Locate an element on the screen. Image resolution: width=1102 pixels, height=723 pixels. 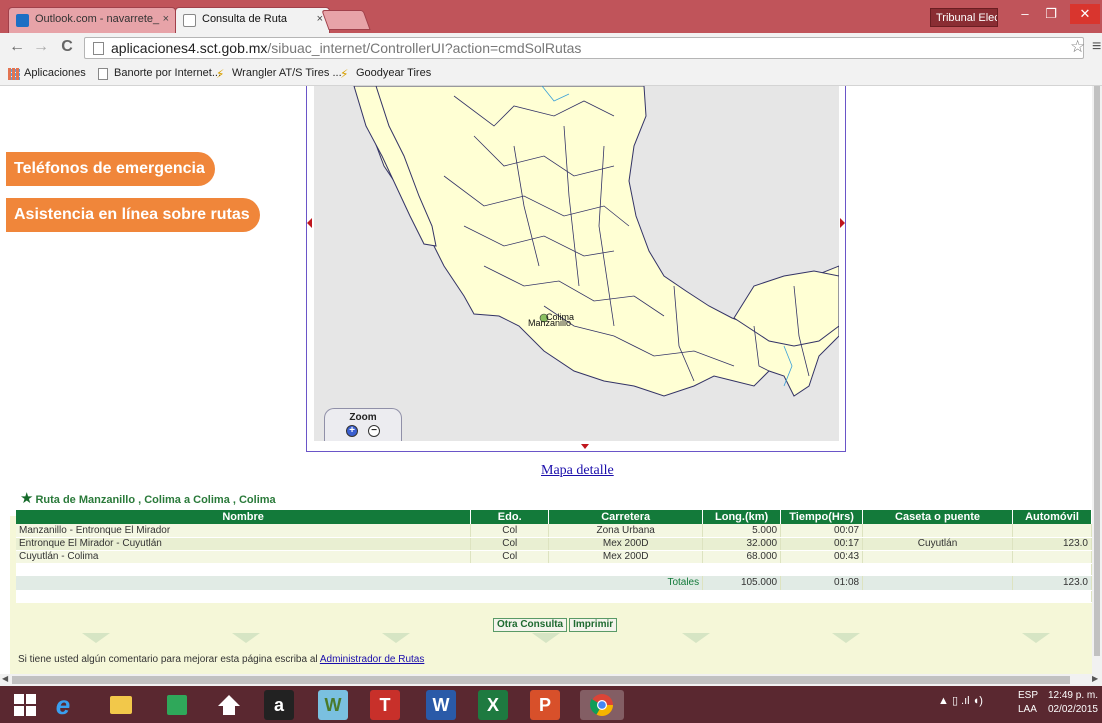
col-header-edo: Edo. is located at coordinates (510, 517).